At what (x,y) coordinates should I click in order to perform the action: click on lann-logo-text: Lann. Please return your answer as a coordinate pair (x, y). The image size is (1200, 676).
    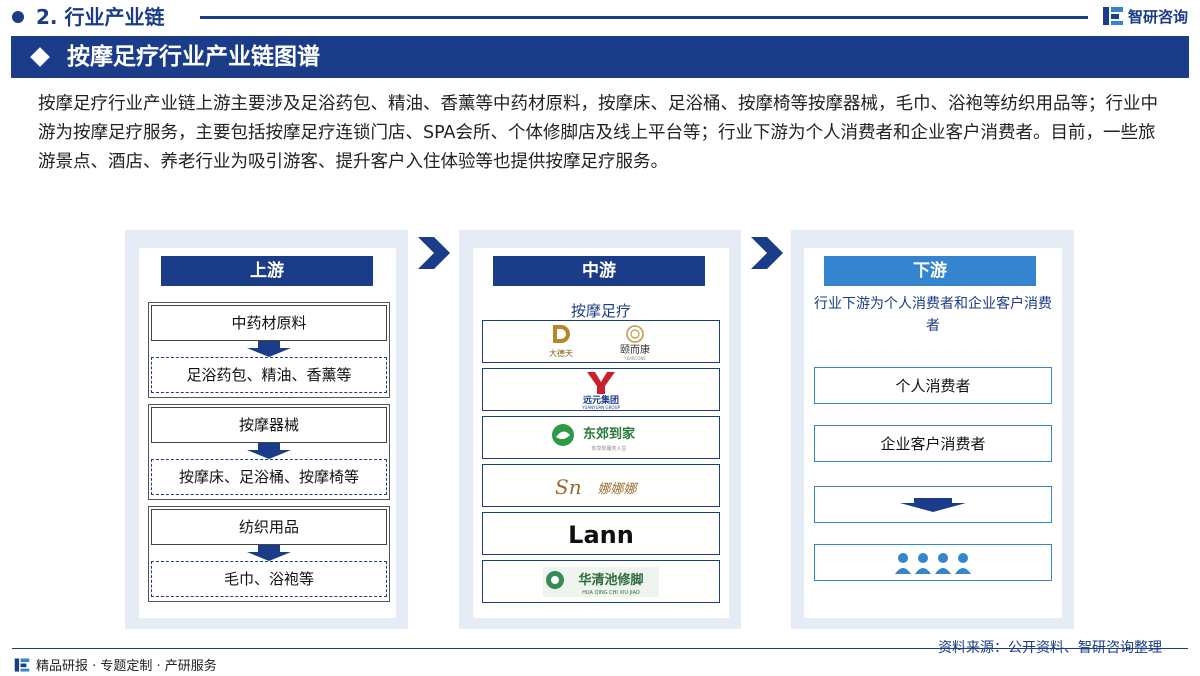
    Looking at the image, I should click on (601, 535).